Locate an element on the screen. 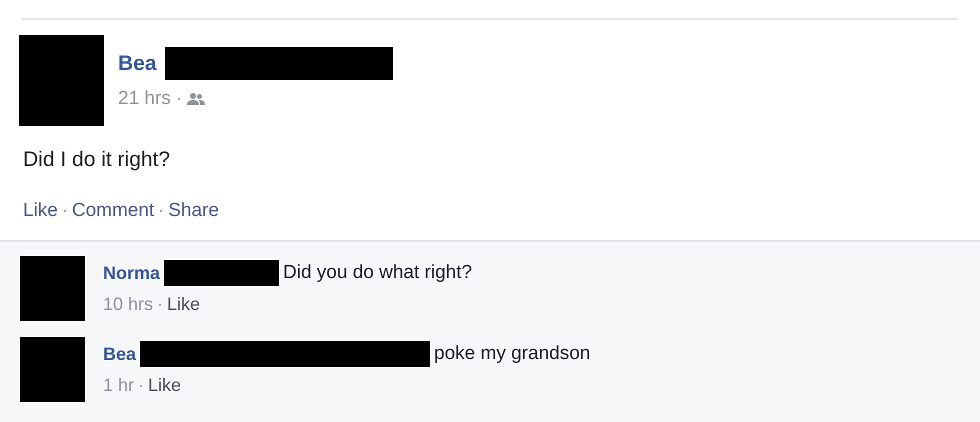 This screenshot has height=422, width=980. comment-time: 1 hr is located at coordinates (118, 385).